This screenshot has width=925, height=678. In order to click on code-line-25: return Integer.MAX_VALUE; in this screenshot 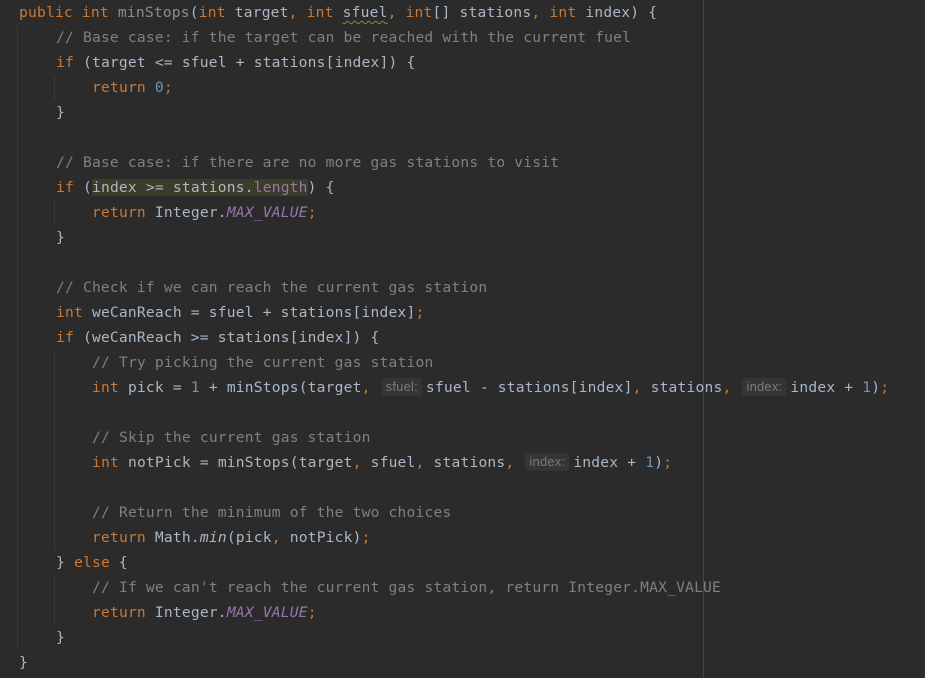, I will do `click(204, 612)`.